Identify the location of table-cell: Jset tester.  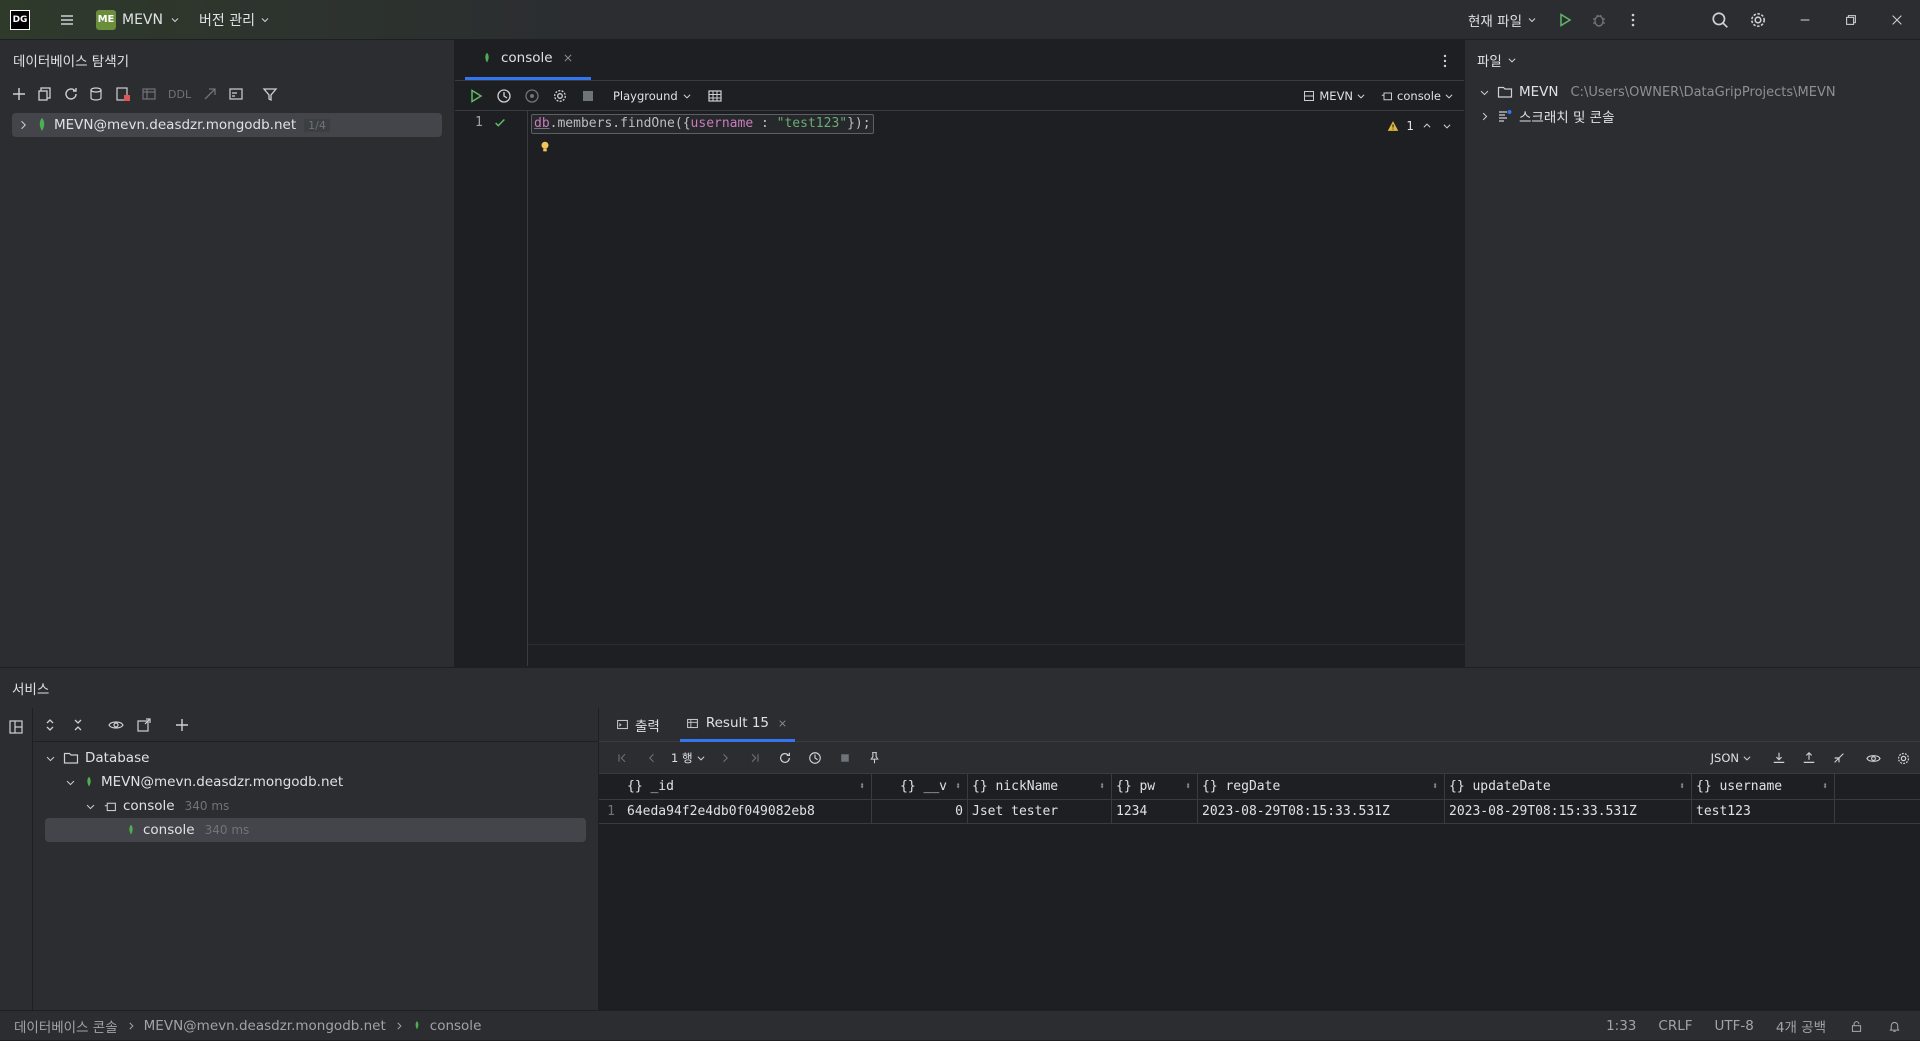
(1040, 811).